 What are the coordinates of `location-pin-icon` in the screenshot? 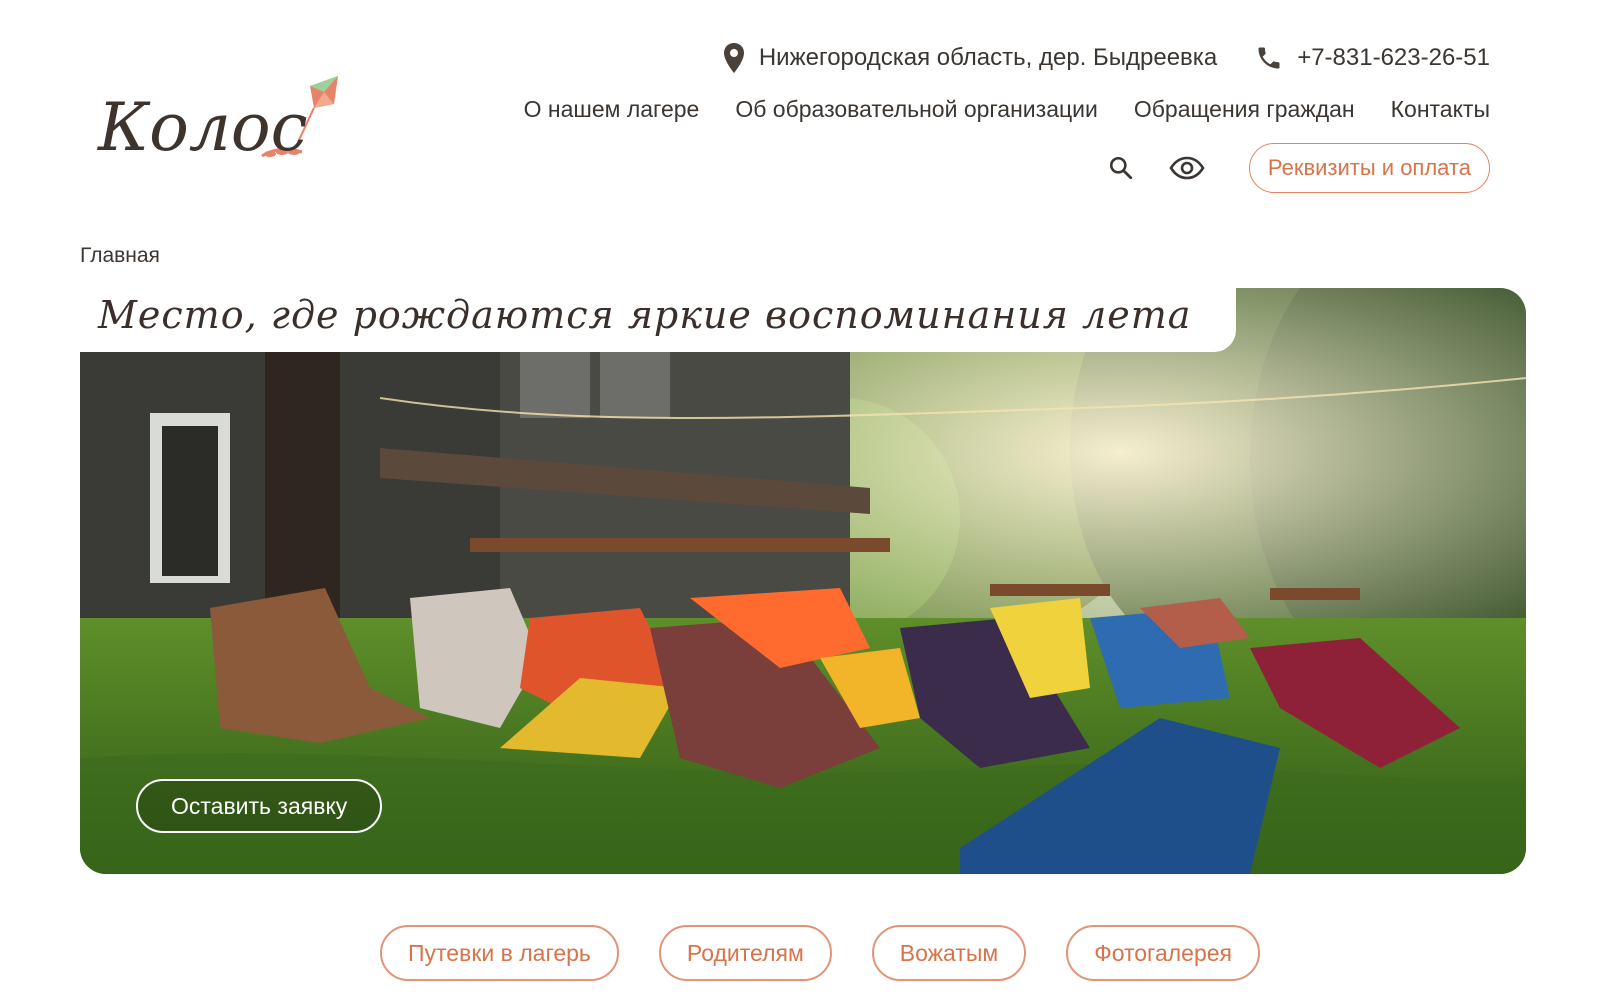 It's located at (733, 58).